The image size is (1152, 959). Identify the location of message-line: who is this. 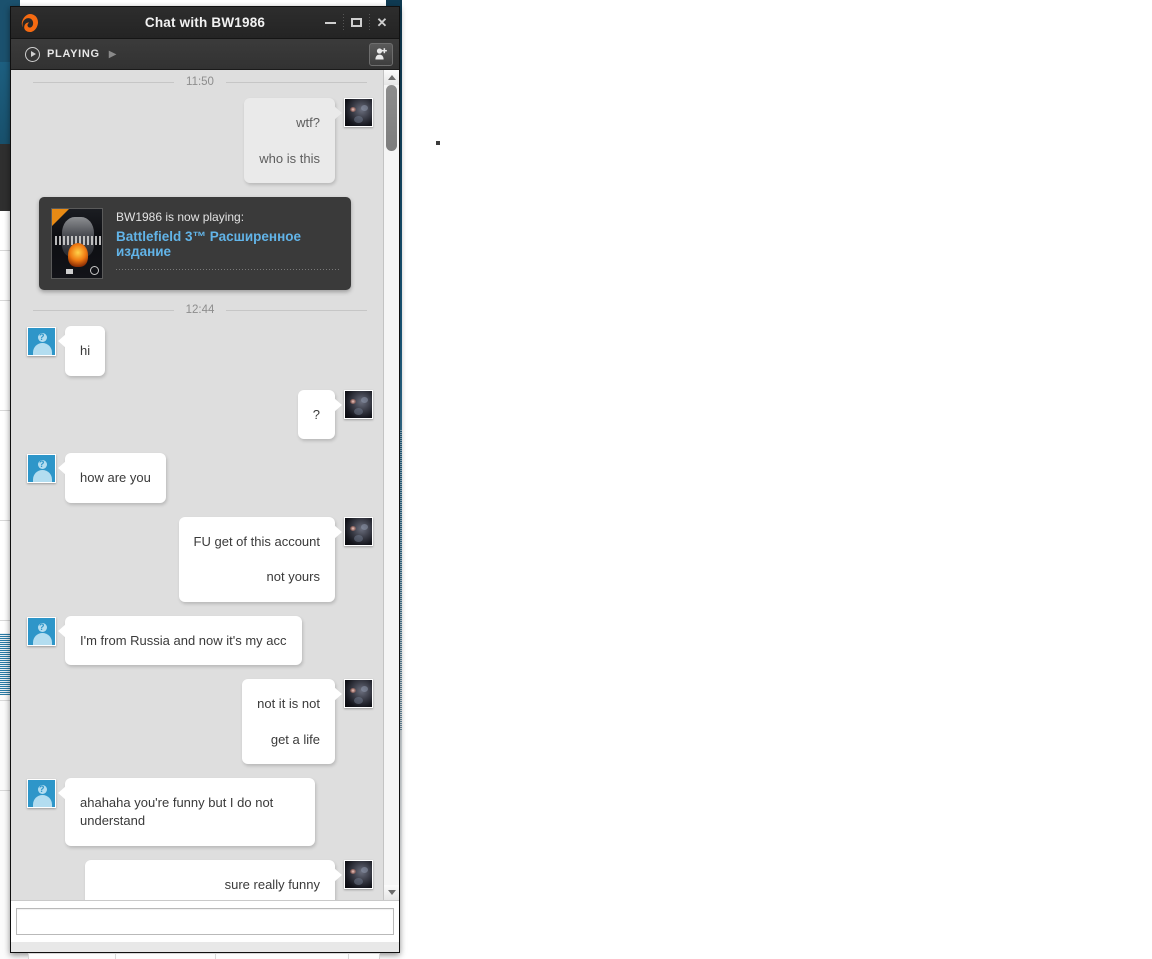
(289, 158).